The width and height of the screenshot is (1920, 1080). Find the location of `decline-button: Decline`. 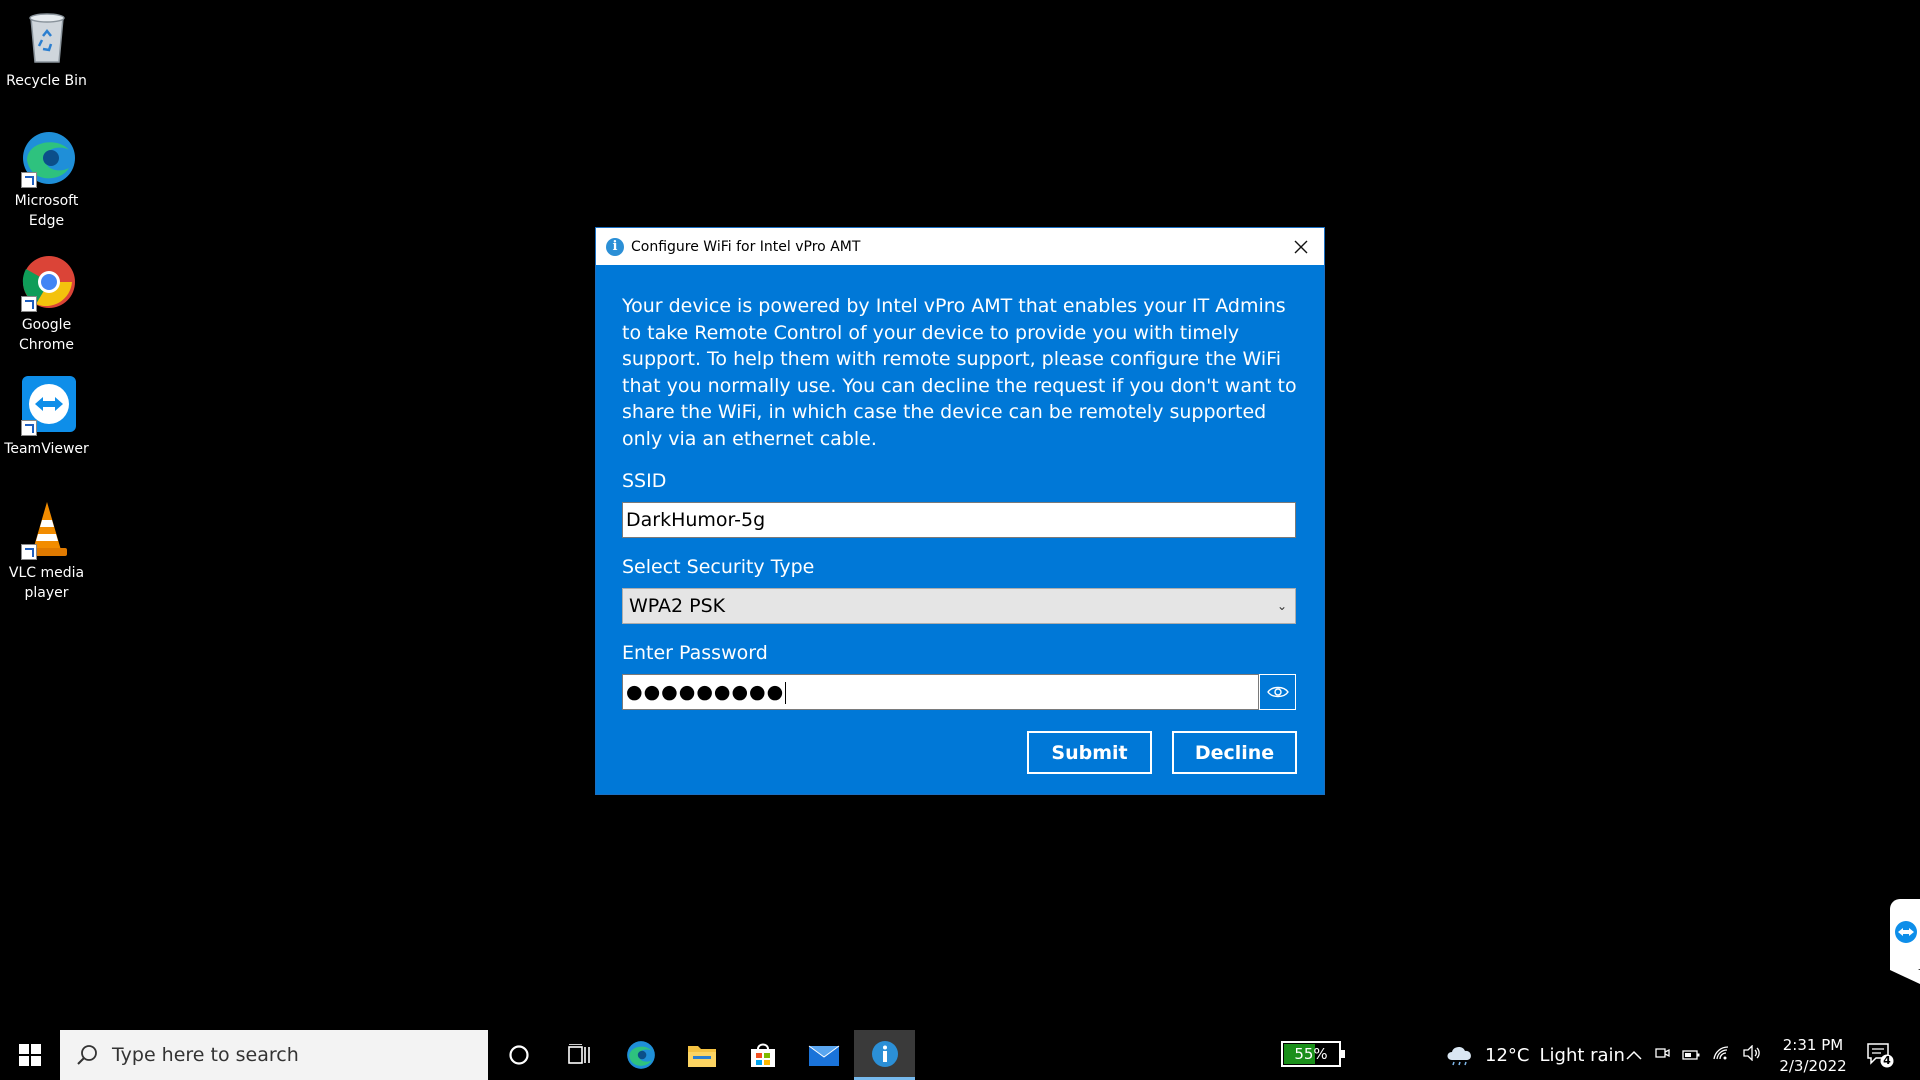

decline-button: Decline is located at coordinates (1234, 752).